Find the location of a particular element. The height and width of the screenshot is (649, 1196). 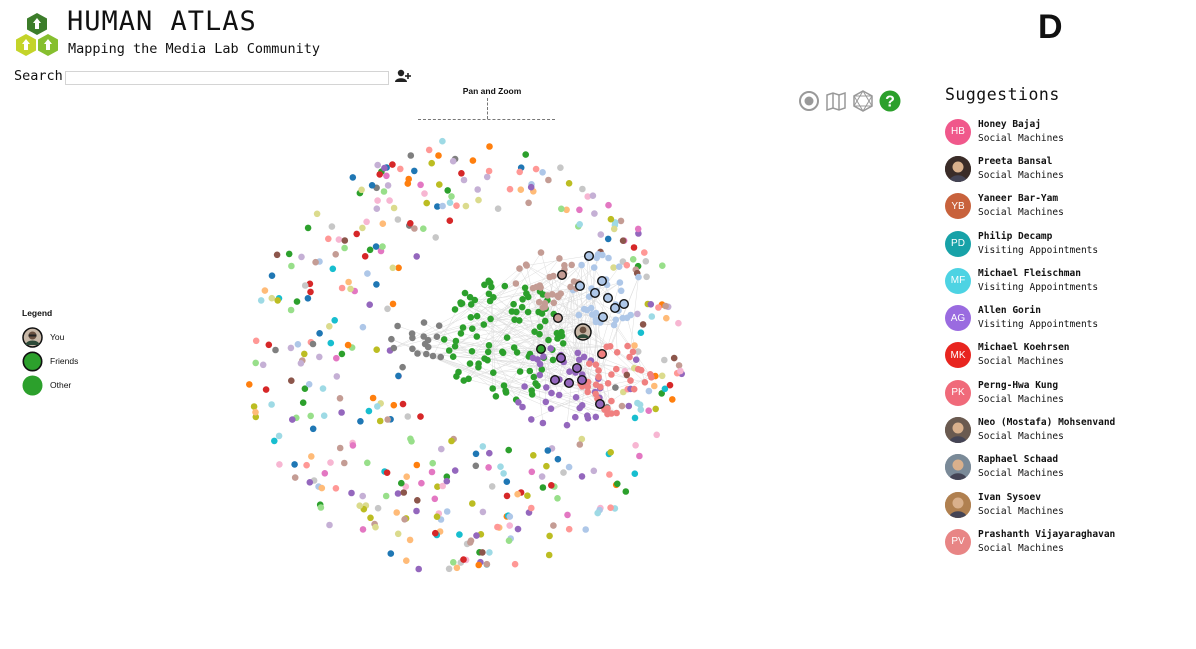

search-input is located at coordinates (227, 78).